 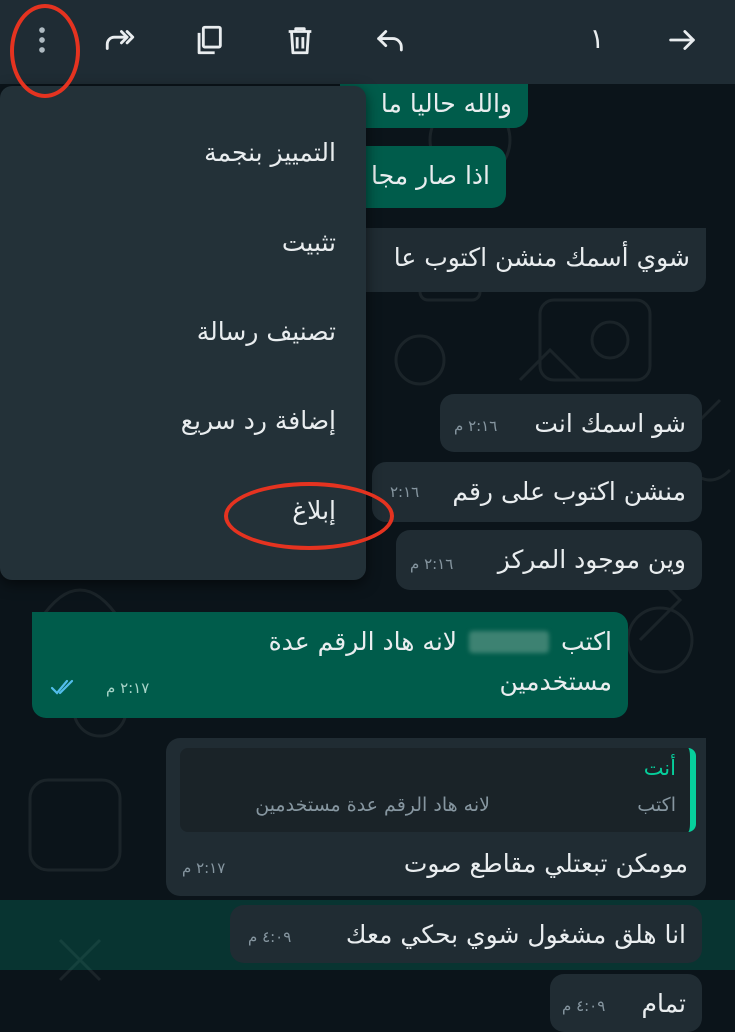 What do you see at coordinates (258, 420) in the screenshot?
I see `menu-item-add-quick-reply: إضافة رد سريع` at bounding box center [258, 420].